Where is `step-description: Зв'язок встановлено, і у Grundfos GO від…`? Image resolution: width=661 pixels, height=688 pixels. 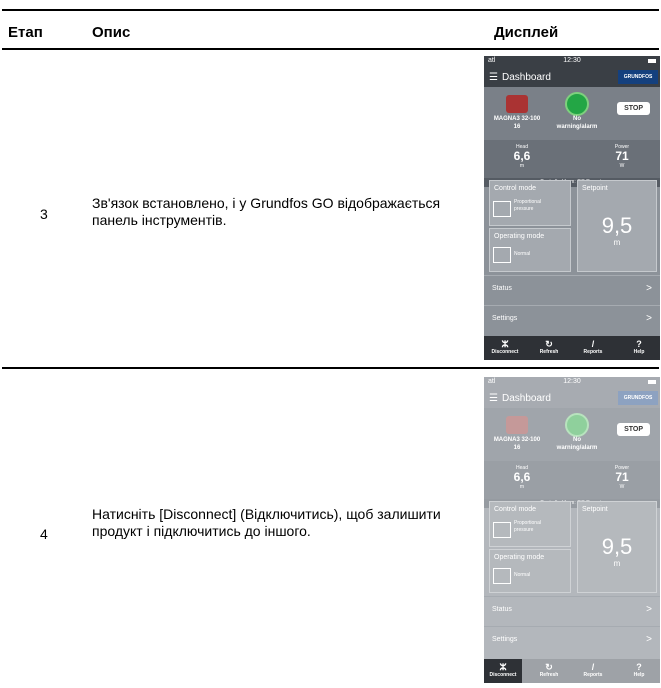
step-description: Зв'язок встановлено, і у Grundfos GO від… is located at coordinates (266, 211).